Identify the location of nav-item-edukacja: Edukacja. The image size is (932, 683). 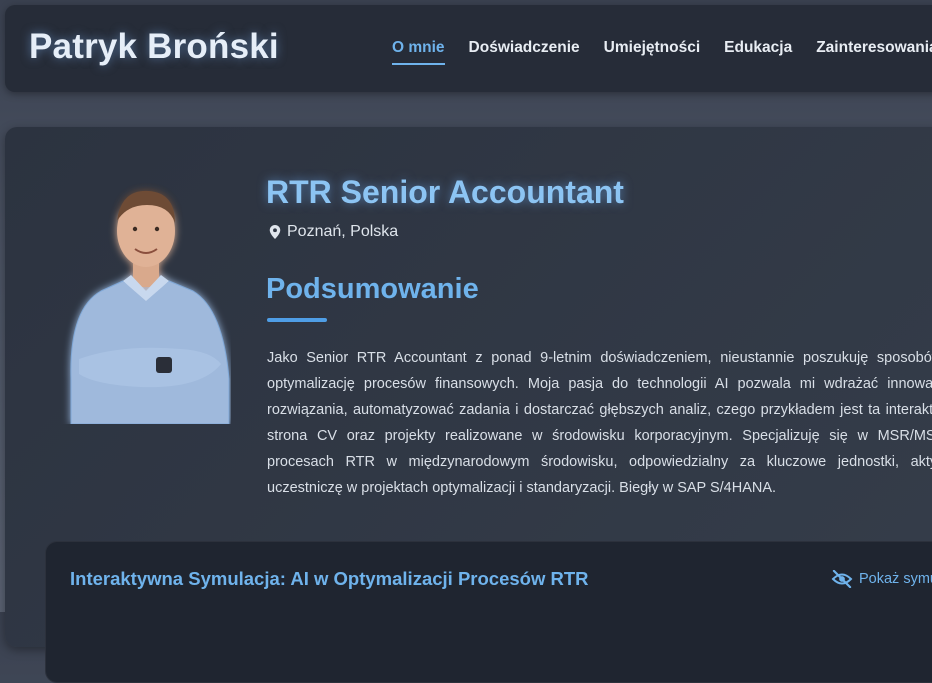
(758, 52).